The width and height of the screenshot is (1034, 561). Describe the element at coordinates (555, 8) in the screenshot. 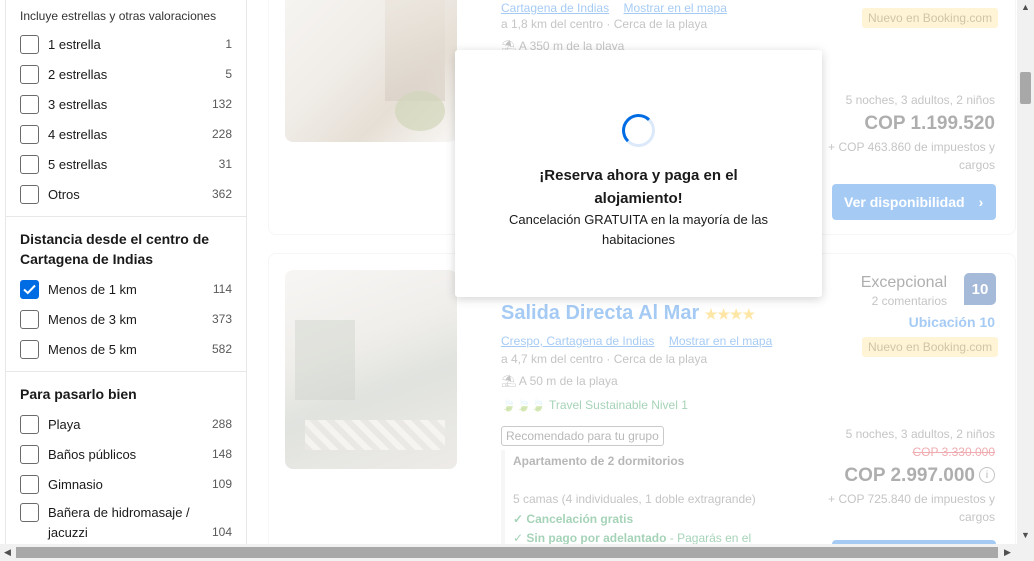

I see `location-link: Cartagena de Indias` at that location.